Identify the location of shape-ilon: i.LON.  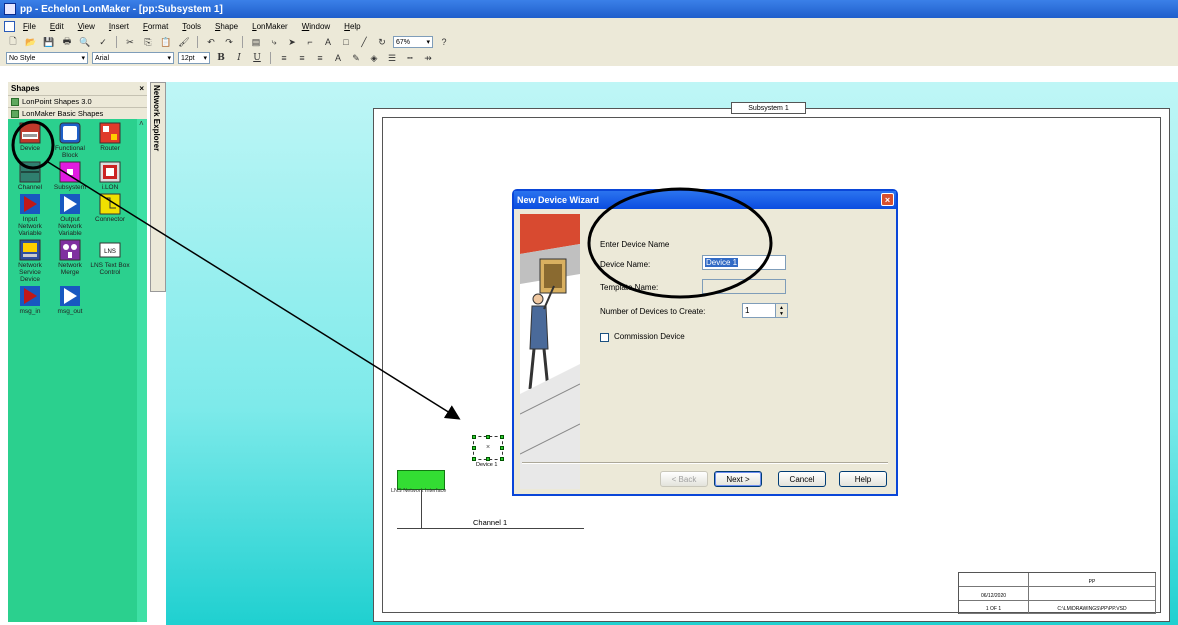
(110, 176).